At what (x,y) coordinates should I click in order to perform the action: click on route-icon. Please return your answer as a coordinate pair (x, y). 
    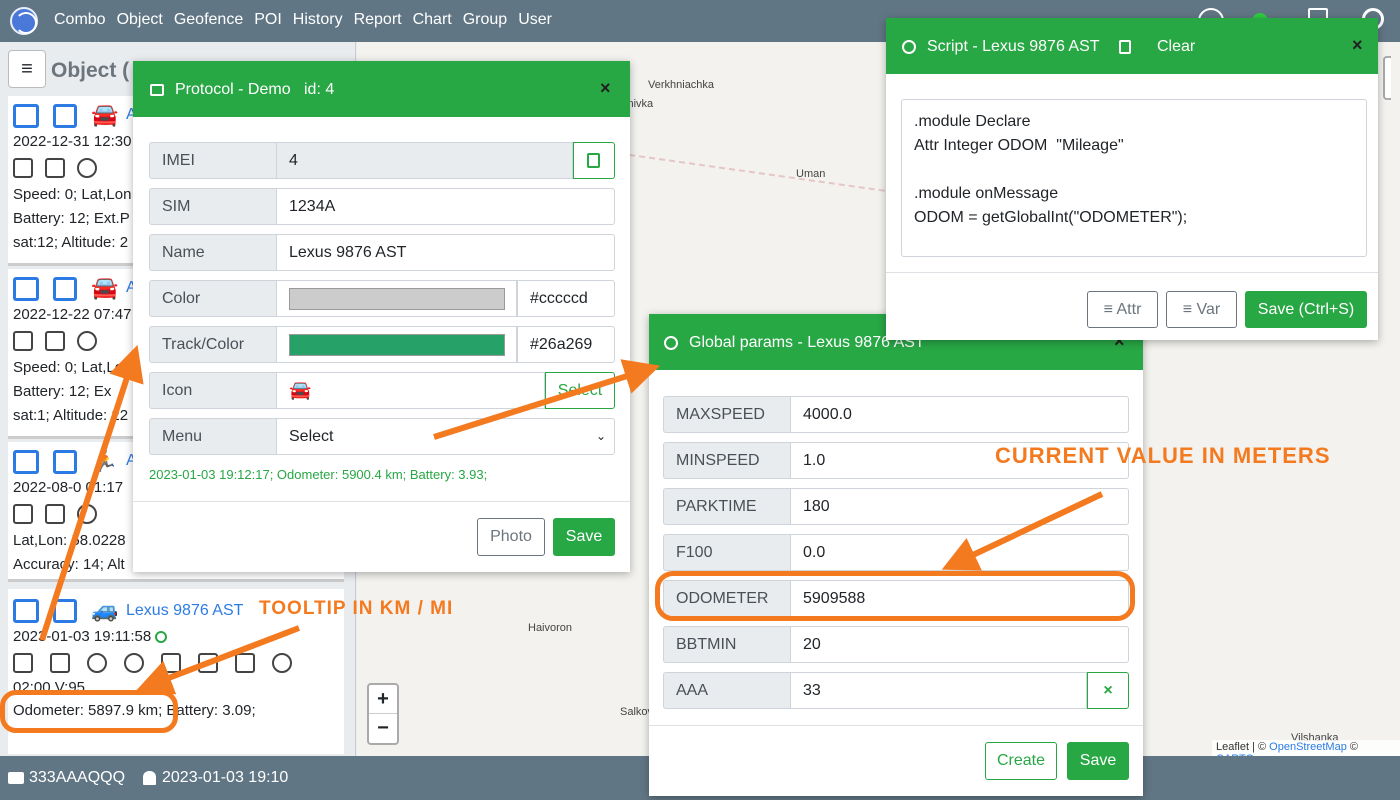
    Looking at the image, I should click on (134, 663).